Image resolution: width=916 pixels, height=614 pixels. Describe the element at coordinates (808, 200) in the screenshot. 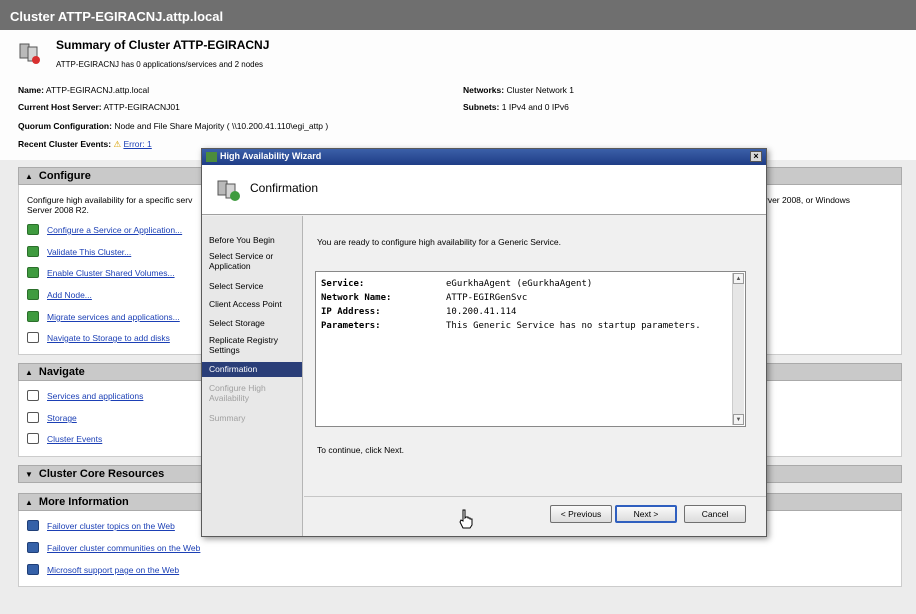

I see `configure-description-right: rver 2008, or Windows` at that location.